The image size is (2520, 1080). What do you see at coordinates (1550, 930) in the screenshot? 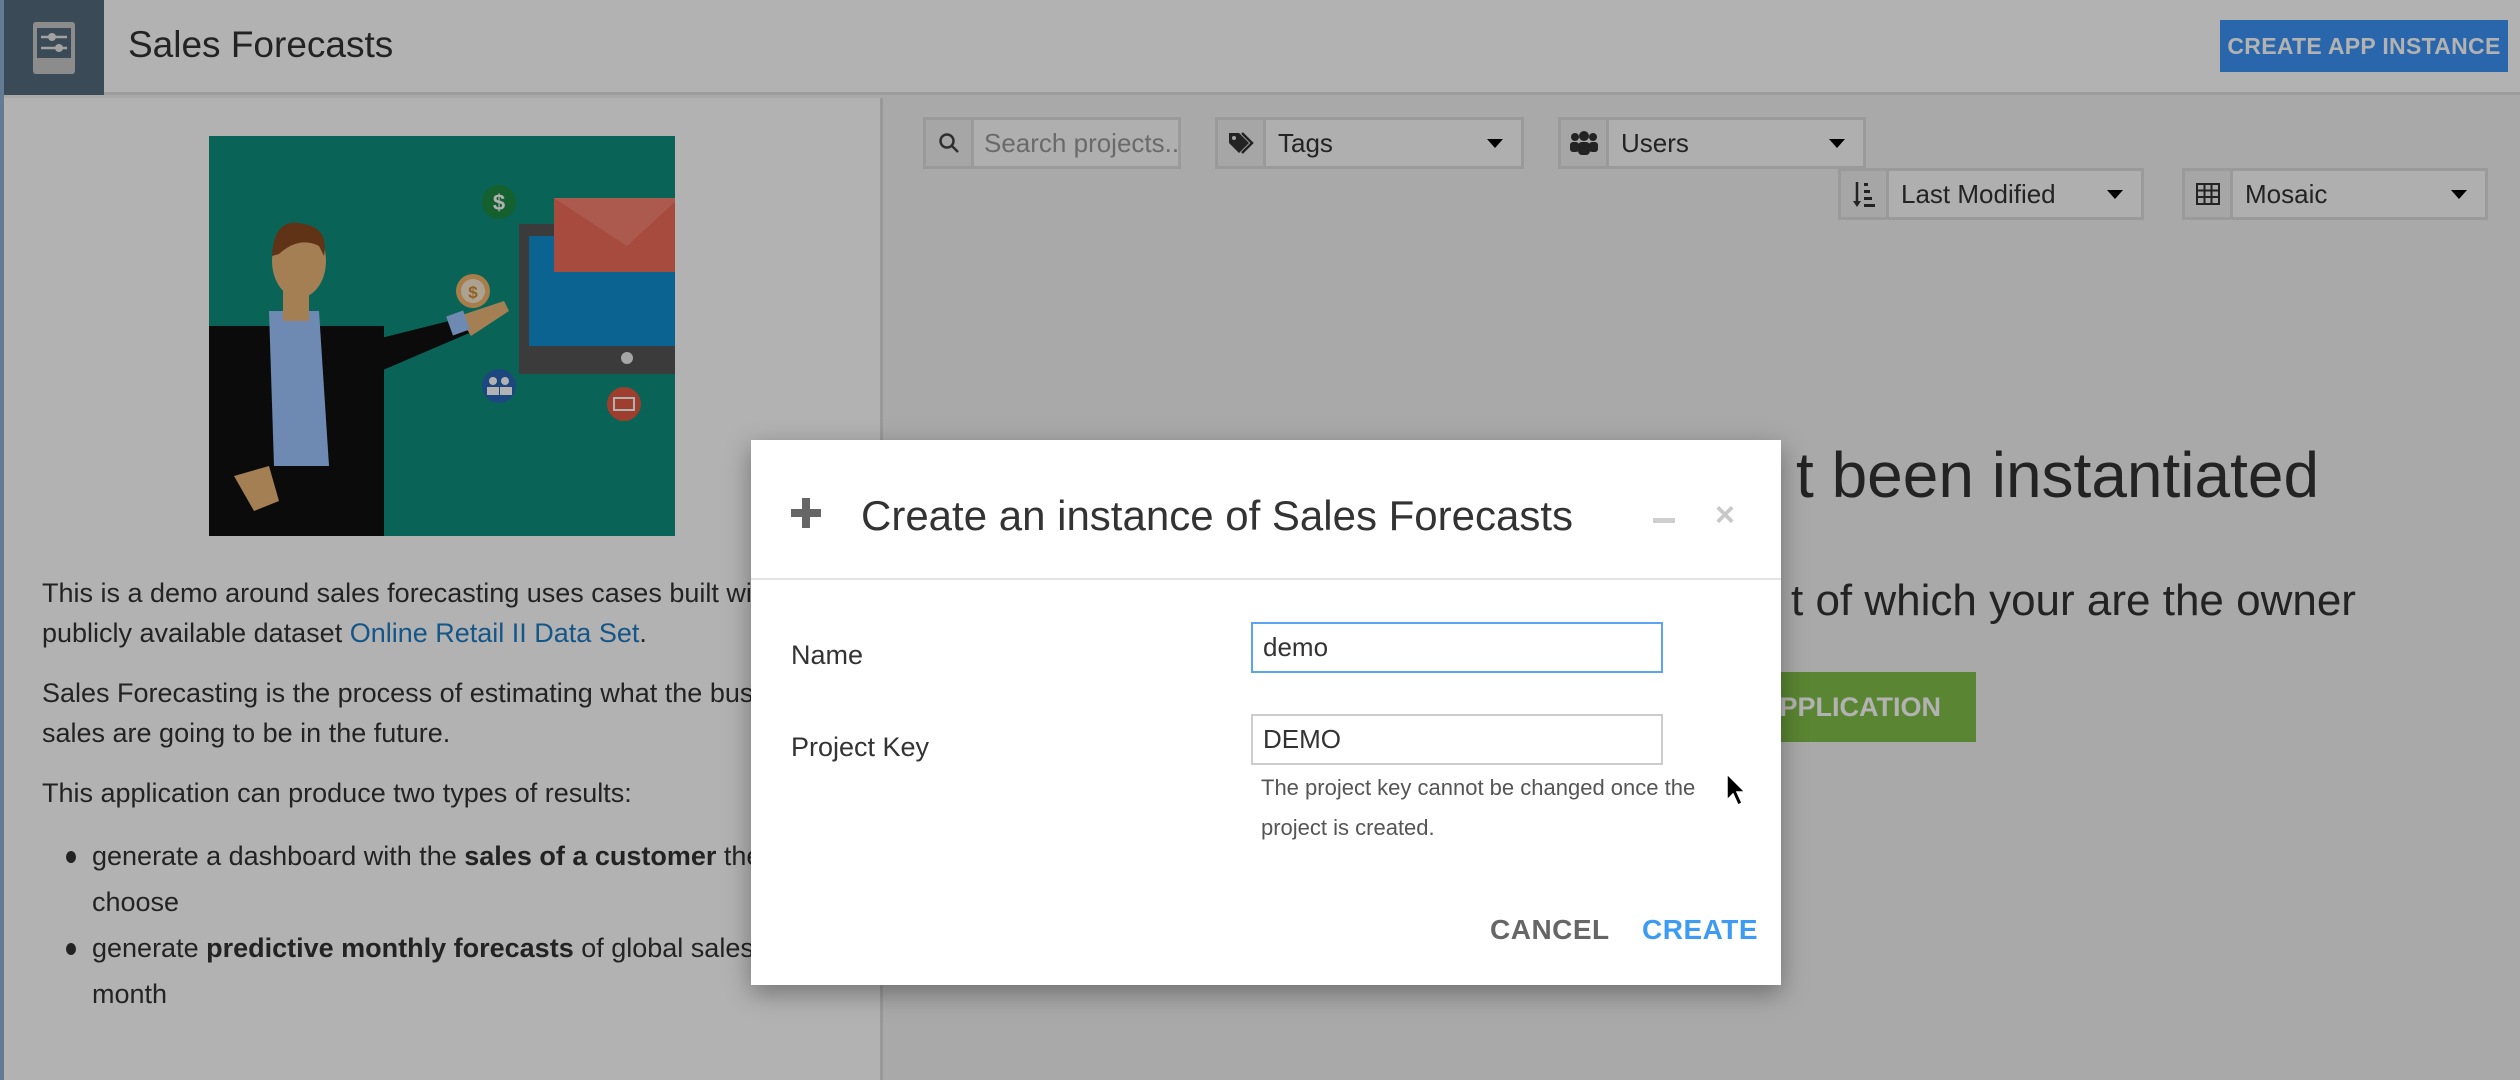
I see `cancel-button: CANCEL` at bounding box center [1550, 930].